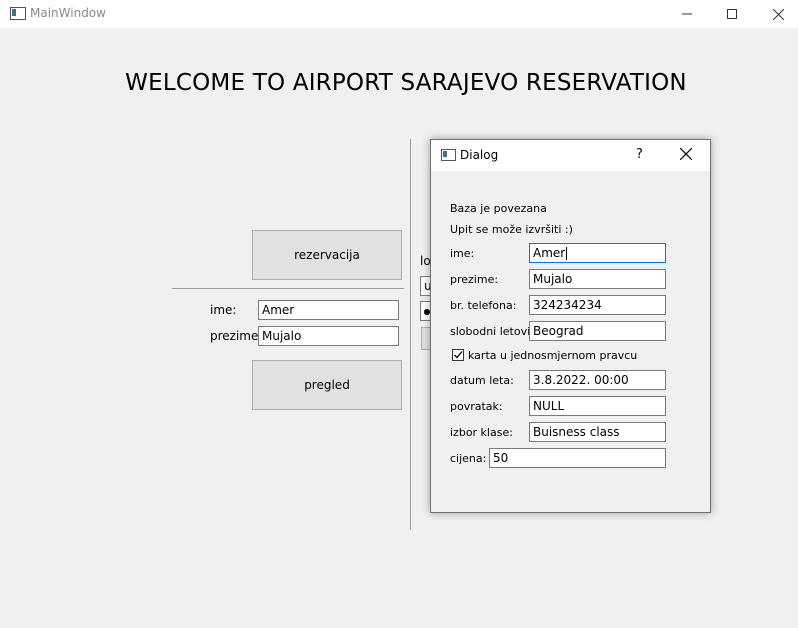 Image resolution: width=798 pixels, height=628 pixels. Describe the element at coordinates (597, 432) in the screenshot. I see `d-klasa-field: Buisness class` at that location.